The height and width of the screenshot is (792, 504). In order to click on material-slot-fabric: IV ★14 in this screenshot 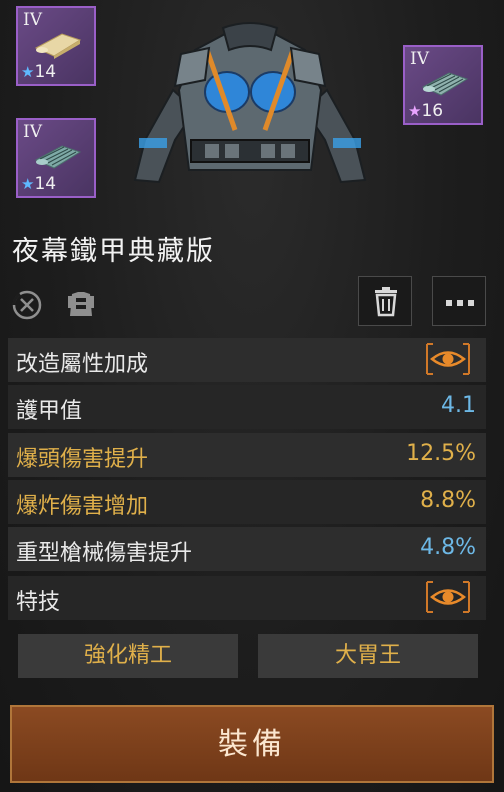, I will do `click(56, 46)`.